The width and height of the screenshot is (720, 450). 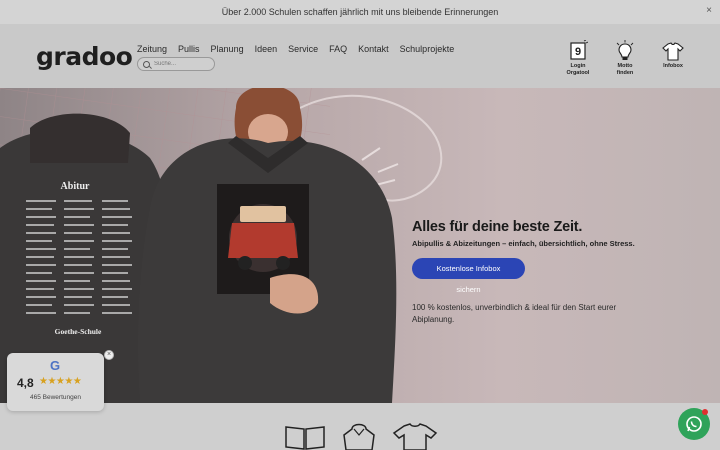 I want to click on login-icon: 9, so click(x=579, y=50).